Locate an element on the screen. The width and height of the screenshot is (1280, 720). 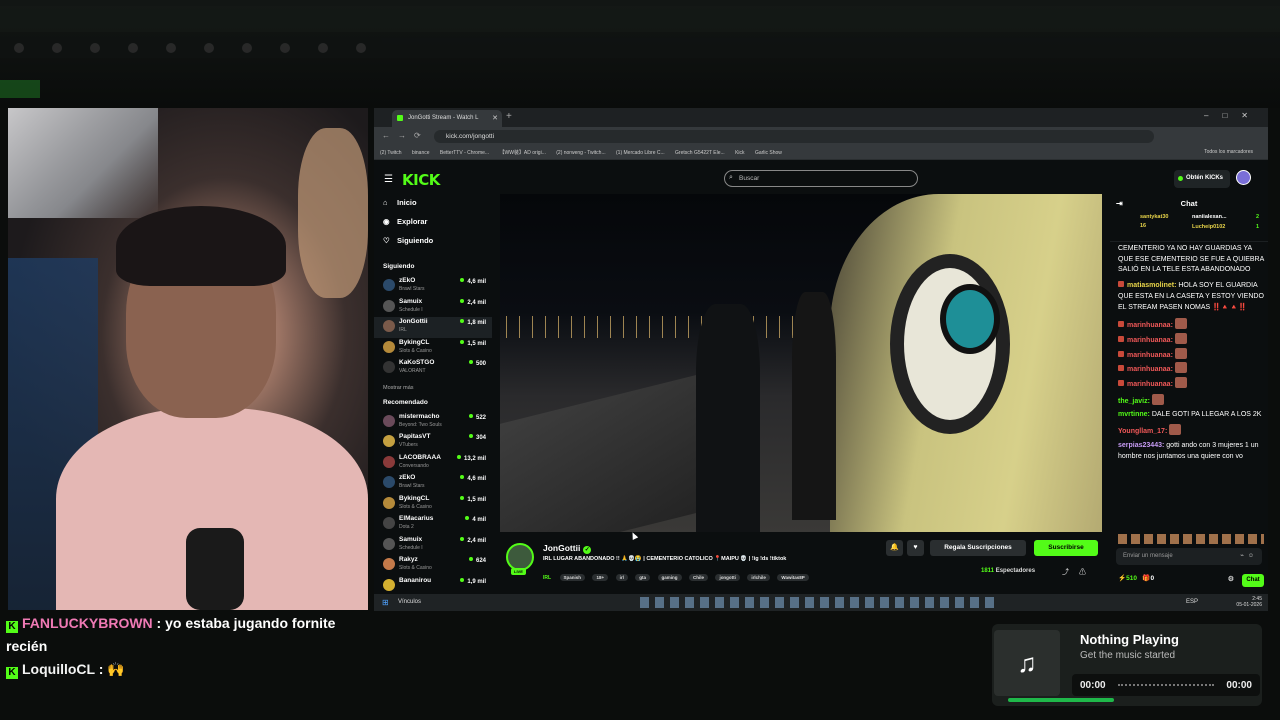
url-input: kick.com/jongotti is located at coordinates (794, 136).